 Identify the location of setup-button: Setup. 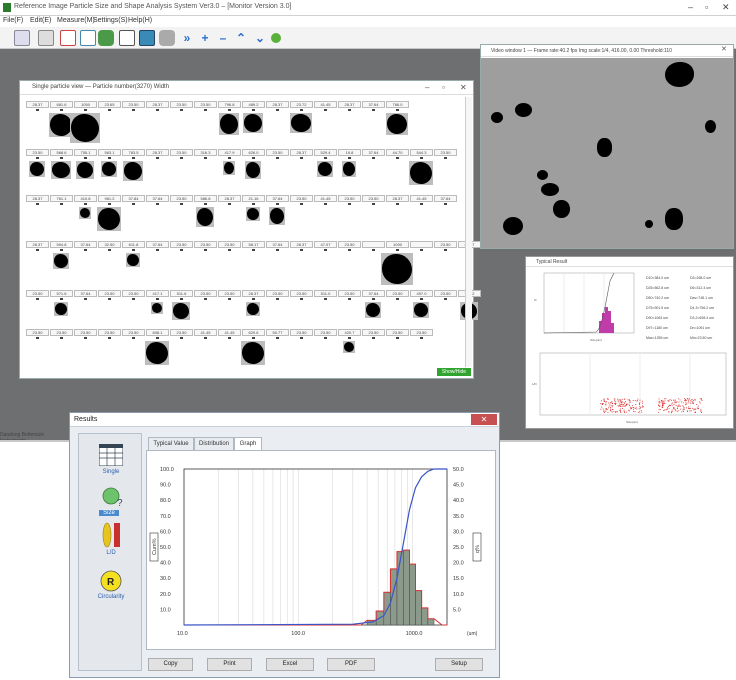
(459, 664).